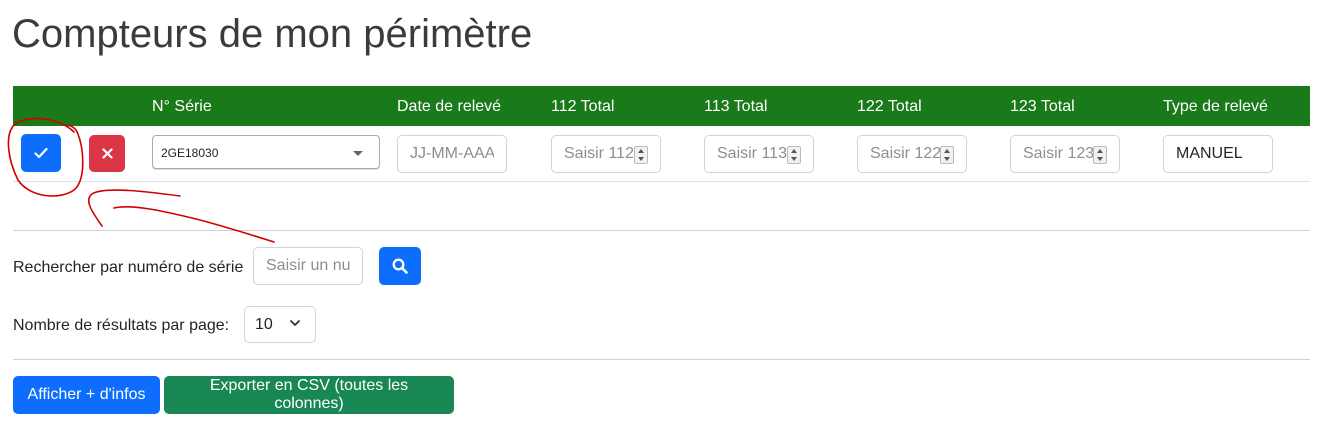 This screenshot has width=1333, height=447. I want to click on cancel-button, so click(107, 153).